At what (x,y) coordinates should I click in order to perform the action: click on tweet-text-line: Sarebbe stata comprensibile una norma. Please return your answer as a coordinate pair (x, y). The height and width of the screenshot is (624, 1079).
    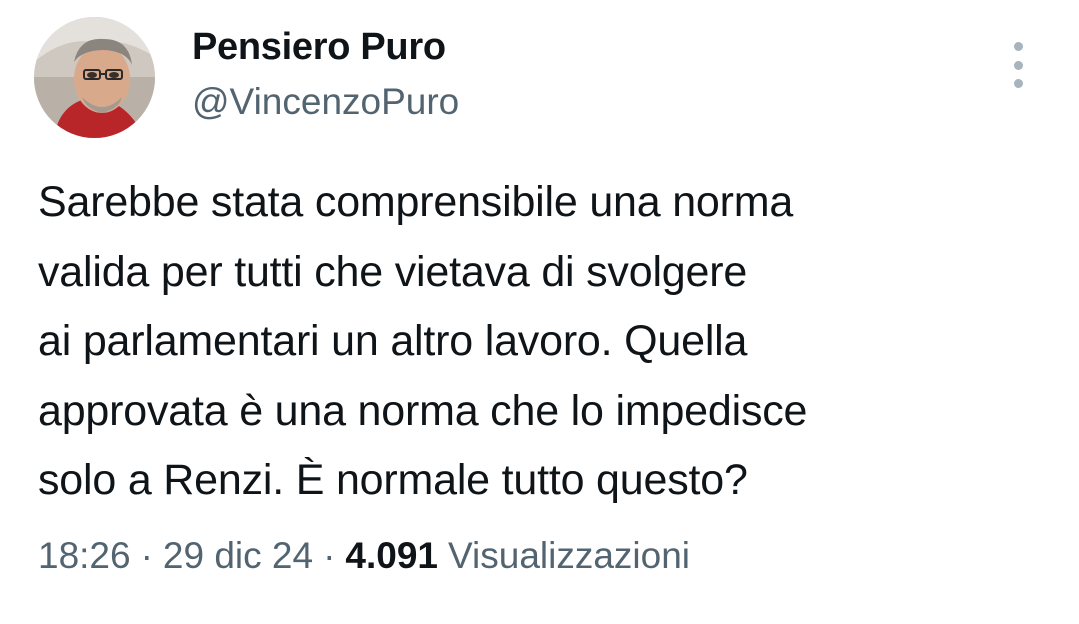
    Looking at the image, I should click on (416, 202).